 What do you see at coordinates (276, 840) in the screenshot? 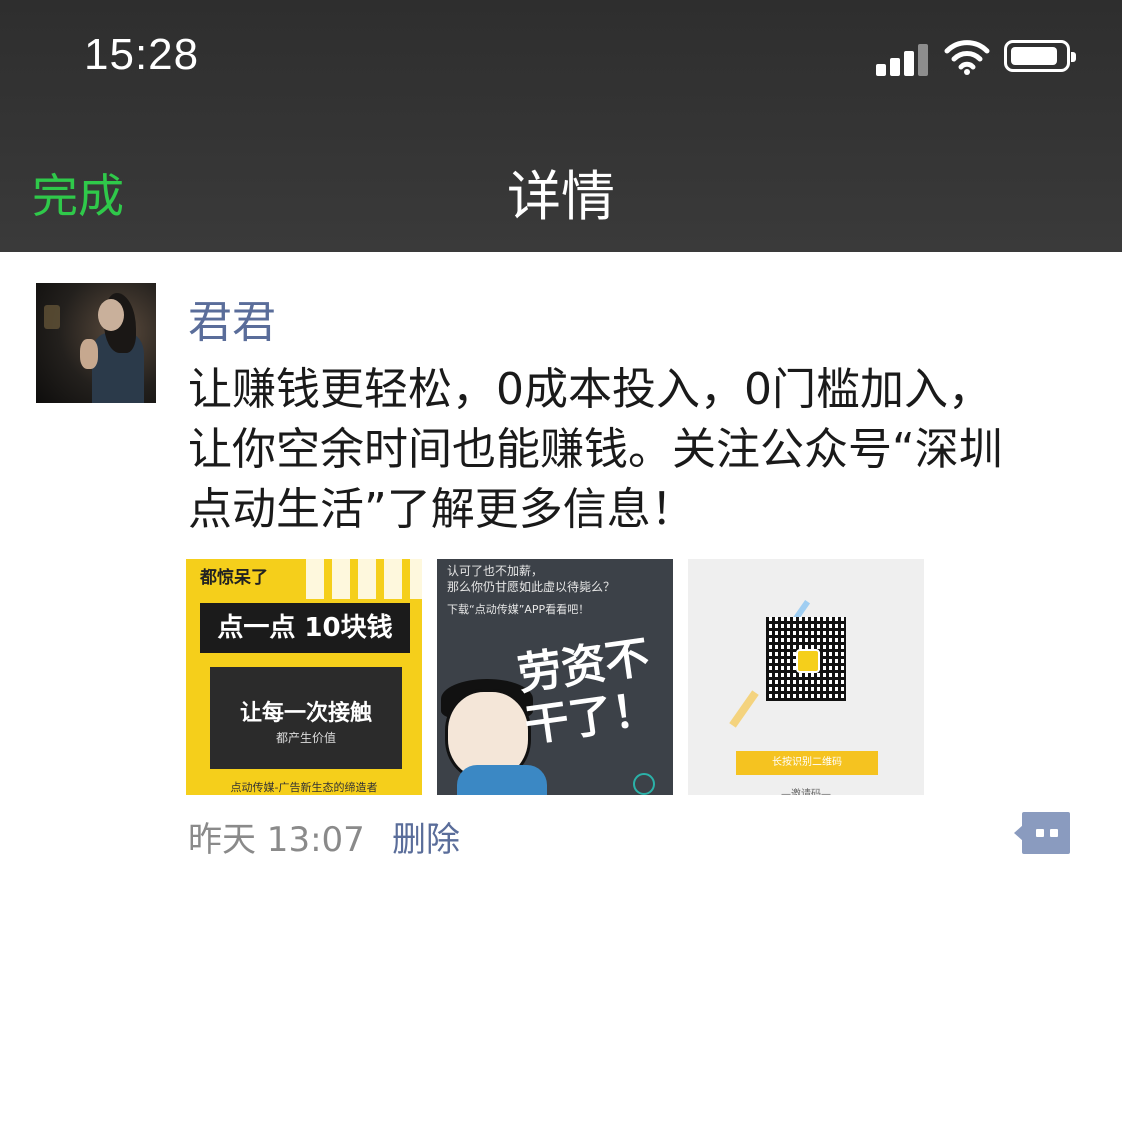
I see `post-timestamp: 昨天 13:07` at bounding box center [276, 840].